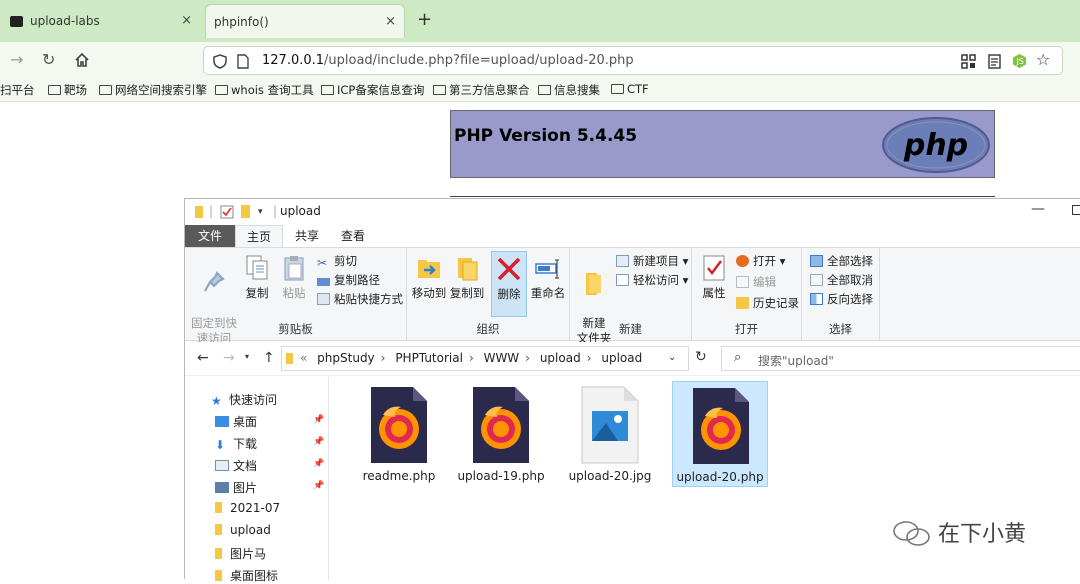 This screenshot has height=584, width=1080. What do you see at coordinates (303, 358) in the screenshot?
I see `breadcrumb-overflow: «` at bounding box center [303, 358].